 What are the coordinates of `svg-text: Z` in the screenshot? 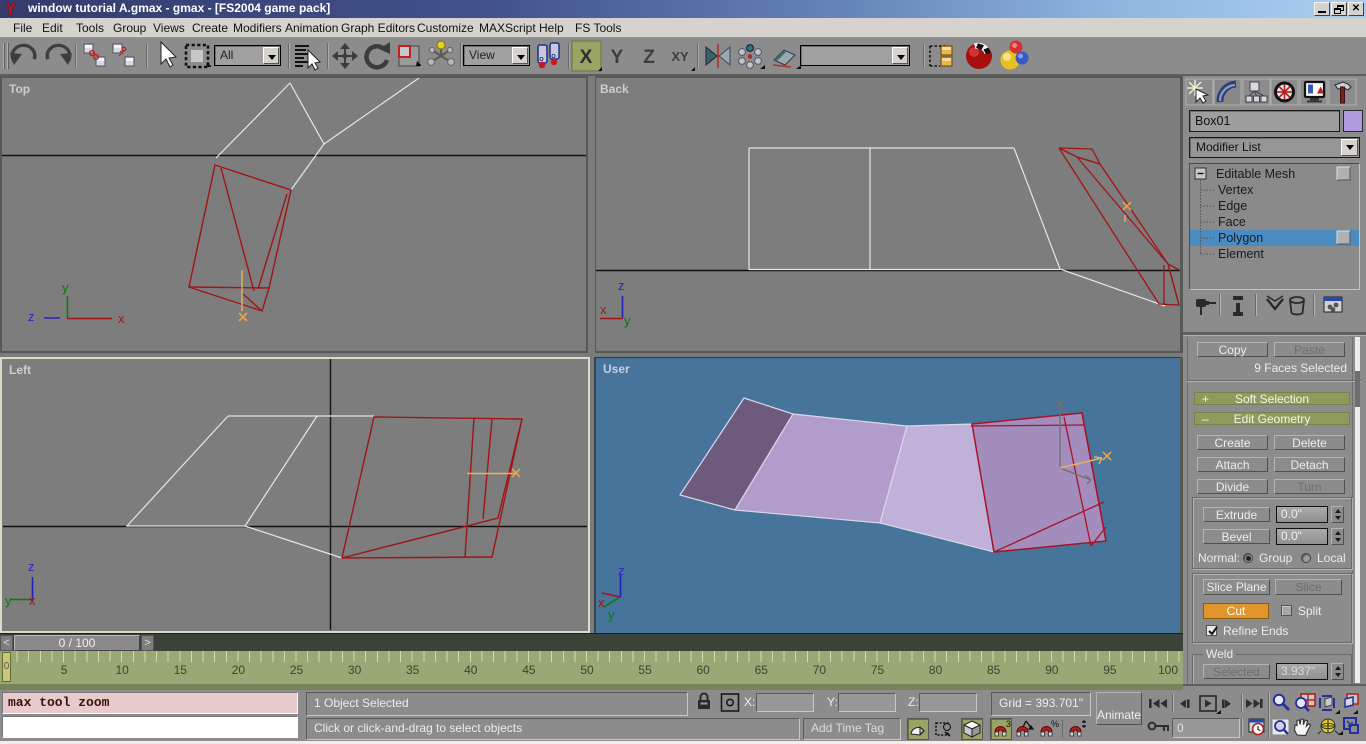 It's located at (649, 57).